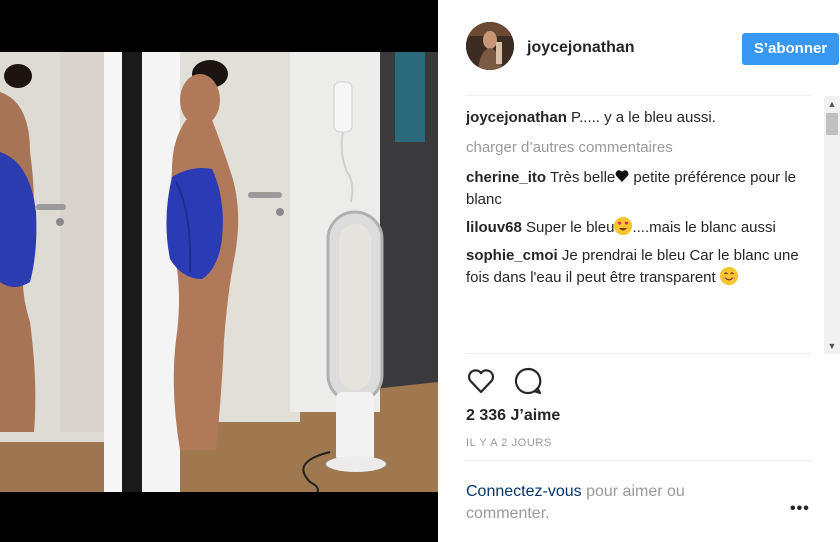 Image resolution: width=840 pixels, height=542 pixels. What do you see at coordinates (832, 124) in the screenshot?
I see `scroll-thumb` at bounding box center [832, 124].